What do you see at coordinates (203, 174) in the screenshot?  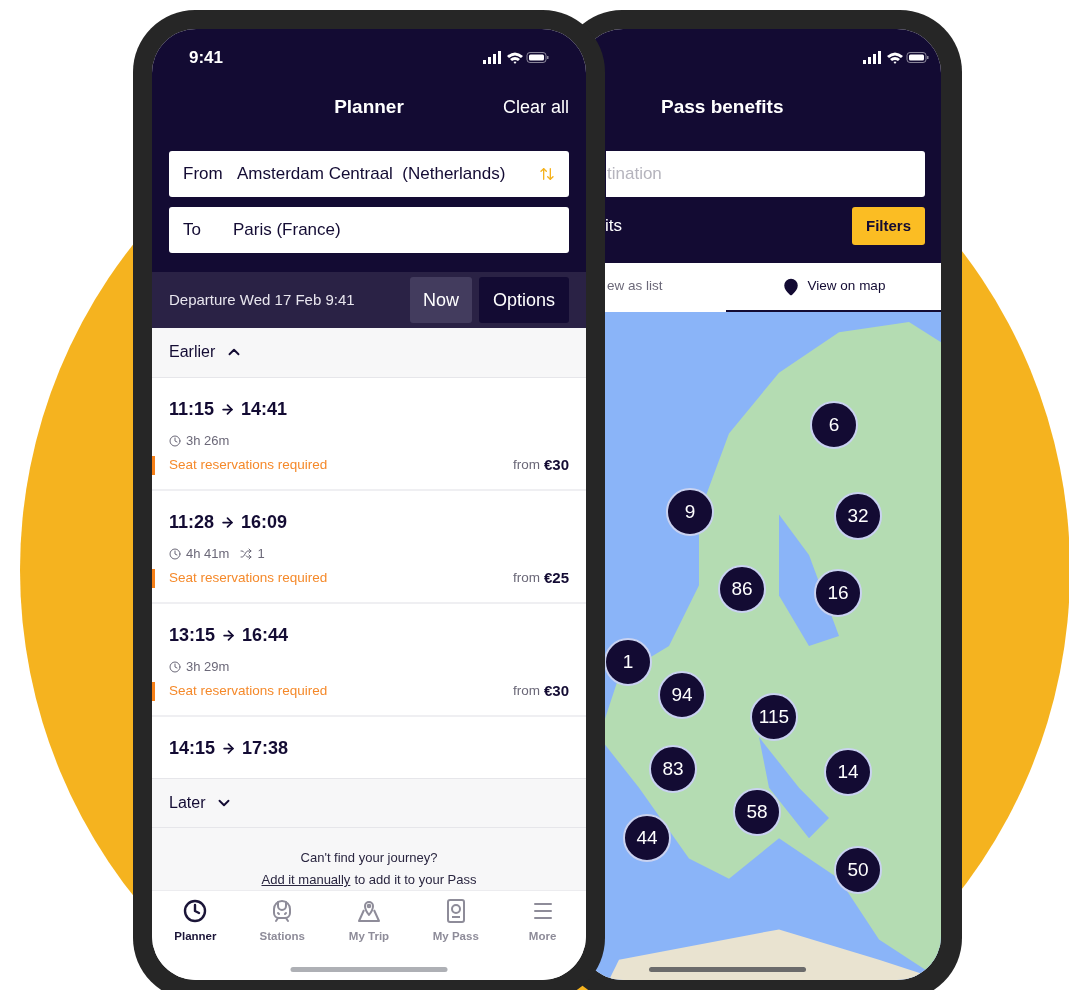 I see `field-label: From` at bounding box center [203, 174].